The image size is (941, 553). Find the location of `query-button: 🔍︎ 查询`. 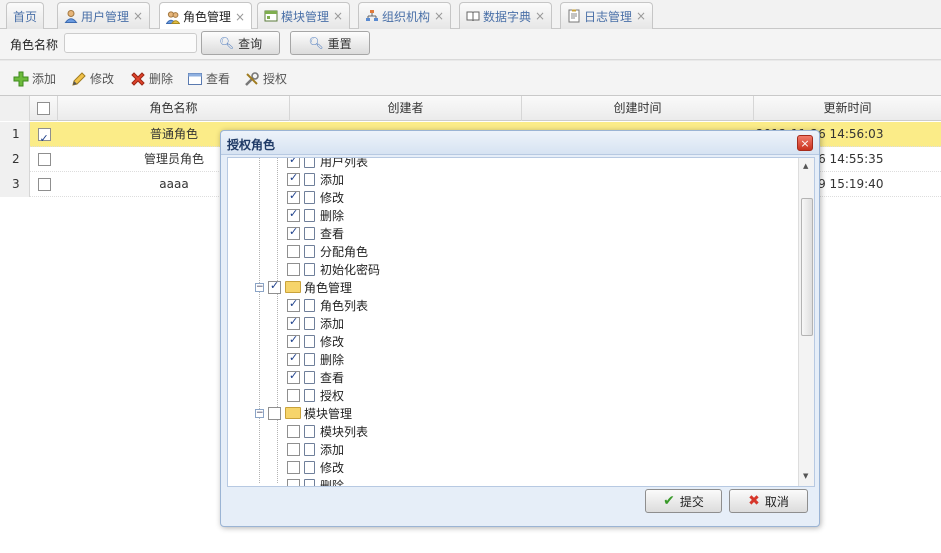

query-button: 🔍︎ 查询 is located at coordinates (240, 43).